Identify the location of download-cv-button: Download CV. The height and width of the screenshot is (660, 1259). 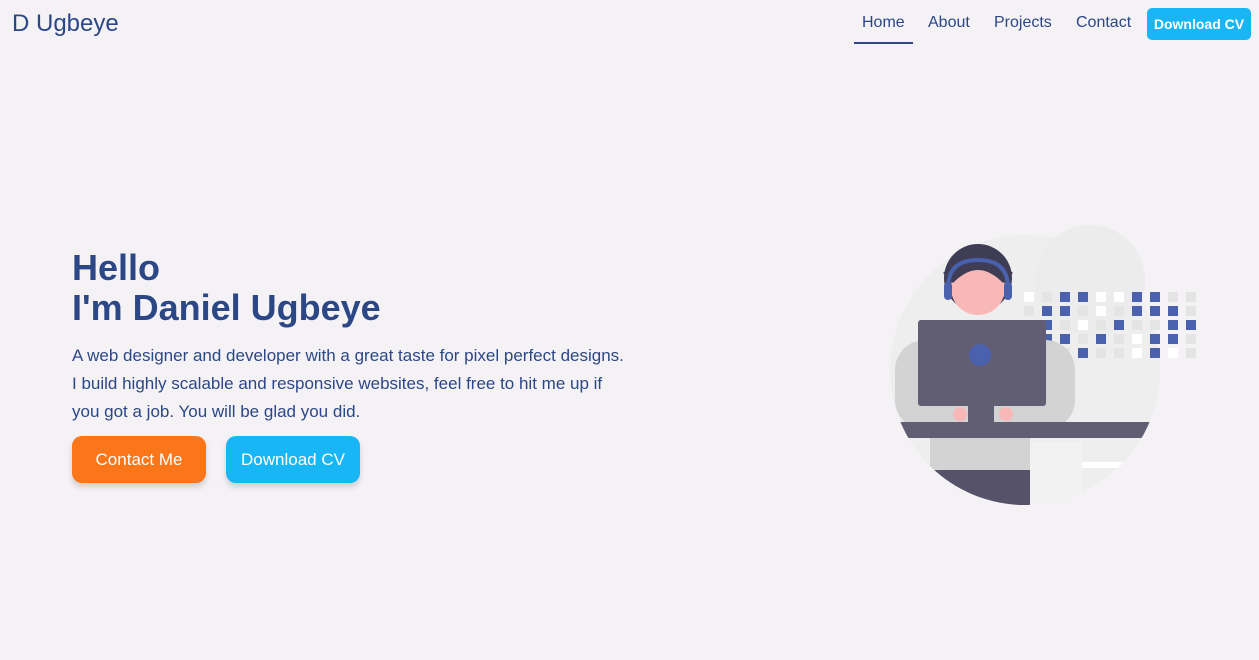
(293, 459).